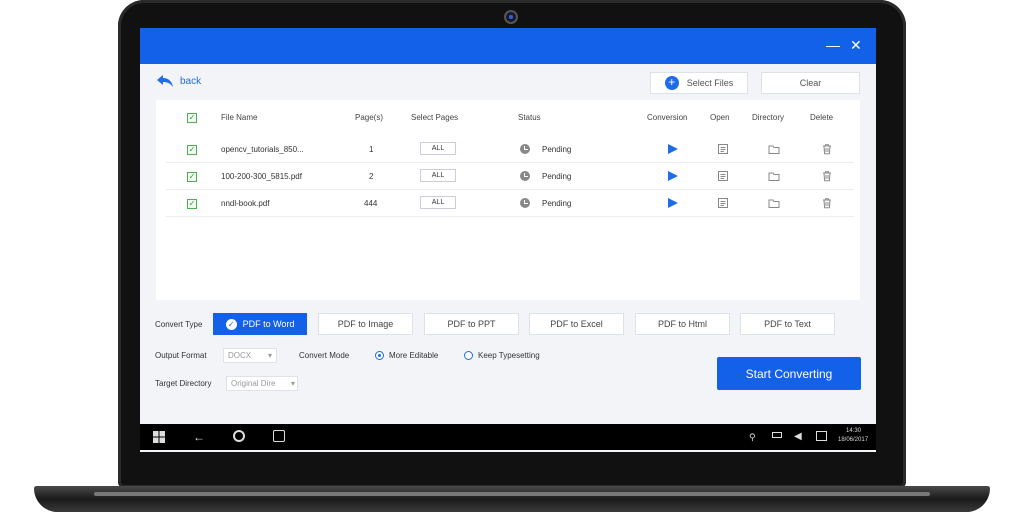 This screenshot has height=529, width=1024. Describe the element at coordinates (371, 203) in the screenshot. I see `page-count: 444` at that location.